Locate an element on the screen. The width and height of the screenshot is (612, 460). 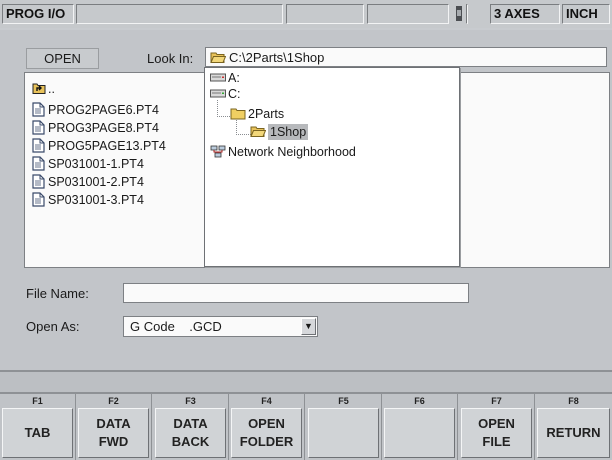
list-item-label: SP031001-2.PT4 is located at coordinates (96, 182).